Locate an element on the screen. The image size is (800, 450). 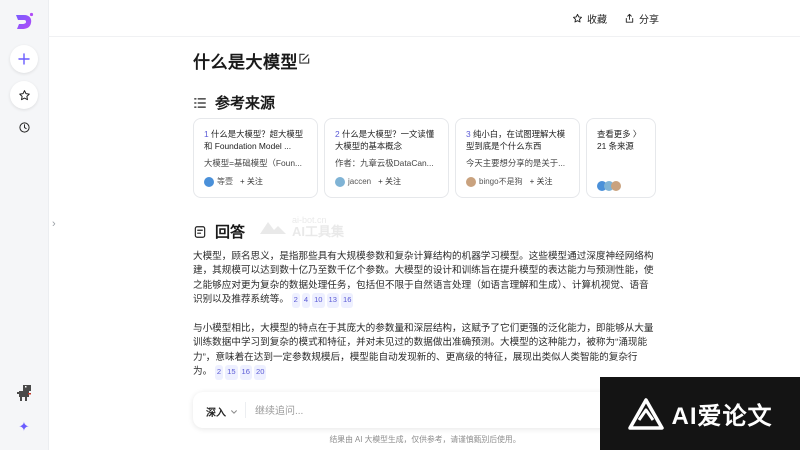
follow-up-box: 深入 is located at coordinates (424, 410).